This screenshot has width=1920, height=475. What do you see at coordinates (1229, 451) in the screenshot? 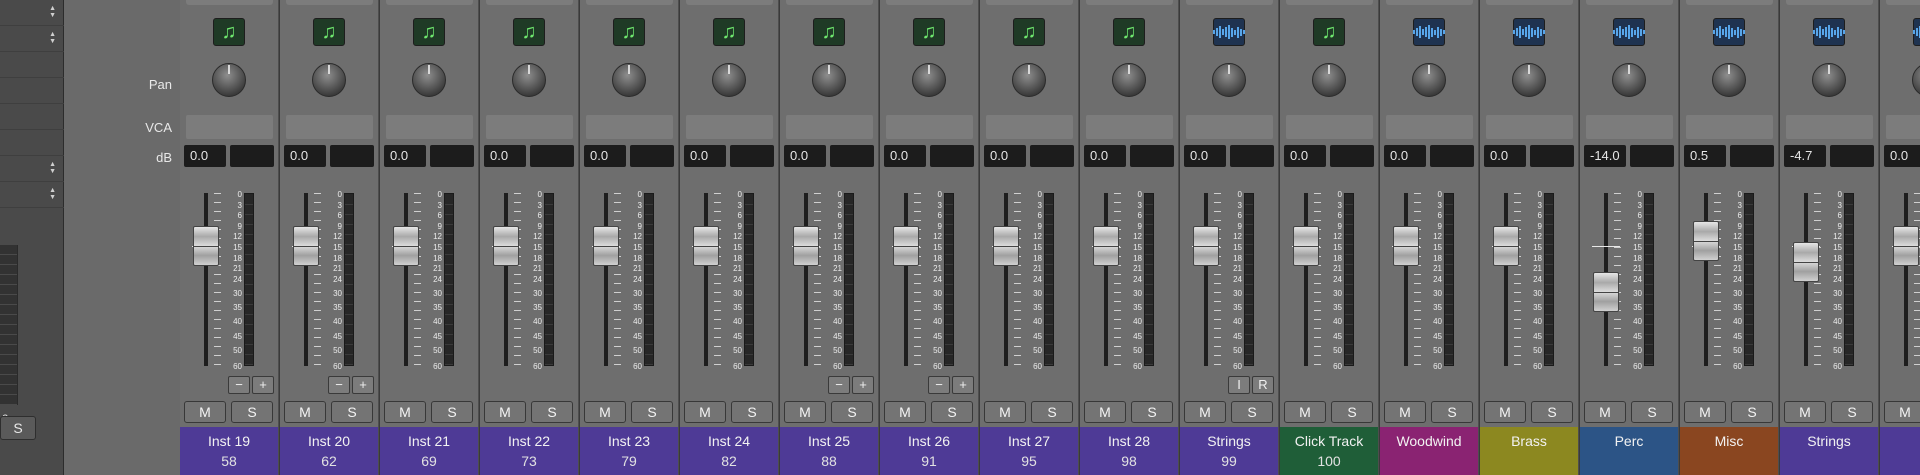
I see `track-name-plate: Strings 99` at bounding box center [1229, 451].